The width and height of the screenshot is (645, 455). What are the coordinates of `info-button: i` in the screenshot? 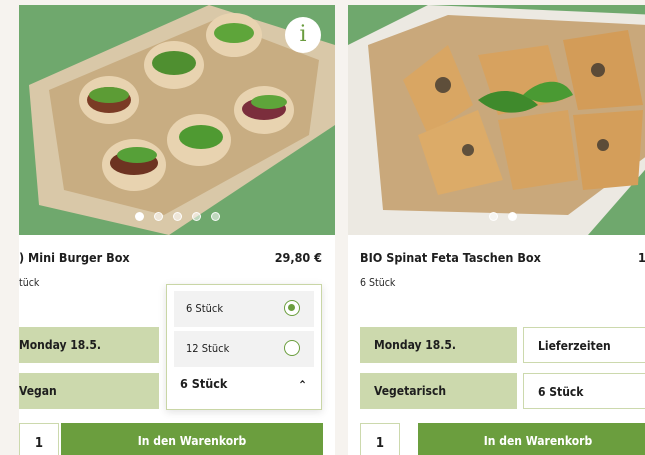 It's located at (303, 35).